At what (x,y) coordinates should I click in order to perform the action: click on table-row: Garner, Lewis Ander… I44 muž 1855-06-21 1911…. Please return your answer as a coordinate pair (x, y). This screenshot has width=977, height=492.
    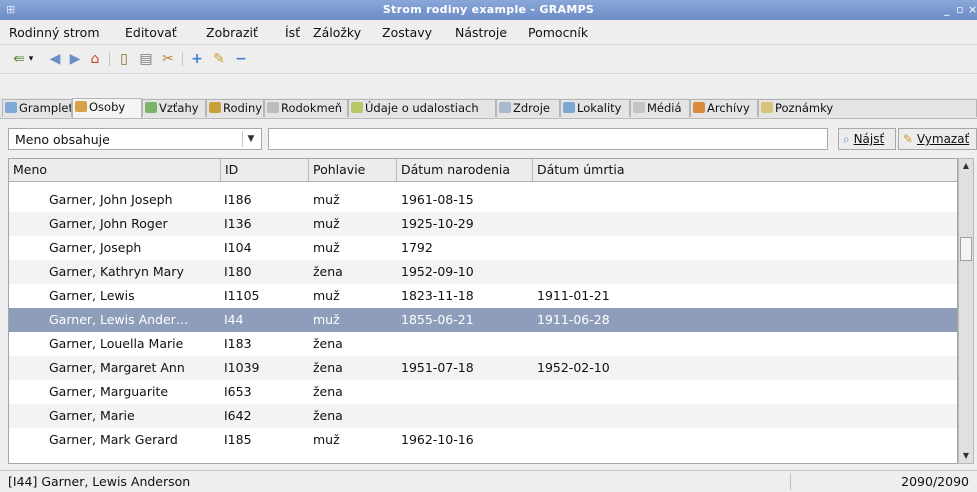
    Looking at the image, I should click on (483, 320).